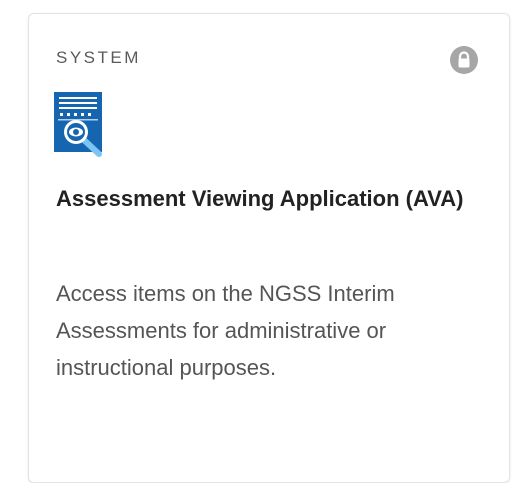 The height and width of the screenshot is (483, 519). Describe the element at coordinates (98, 57) in the screenshot. I see `card-category: SYSTEM` at that location.